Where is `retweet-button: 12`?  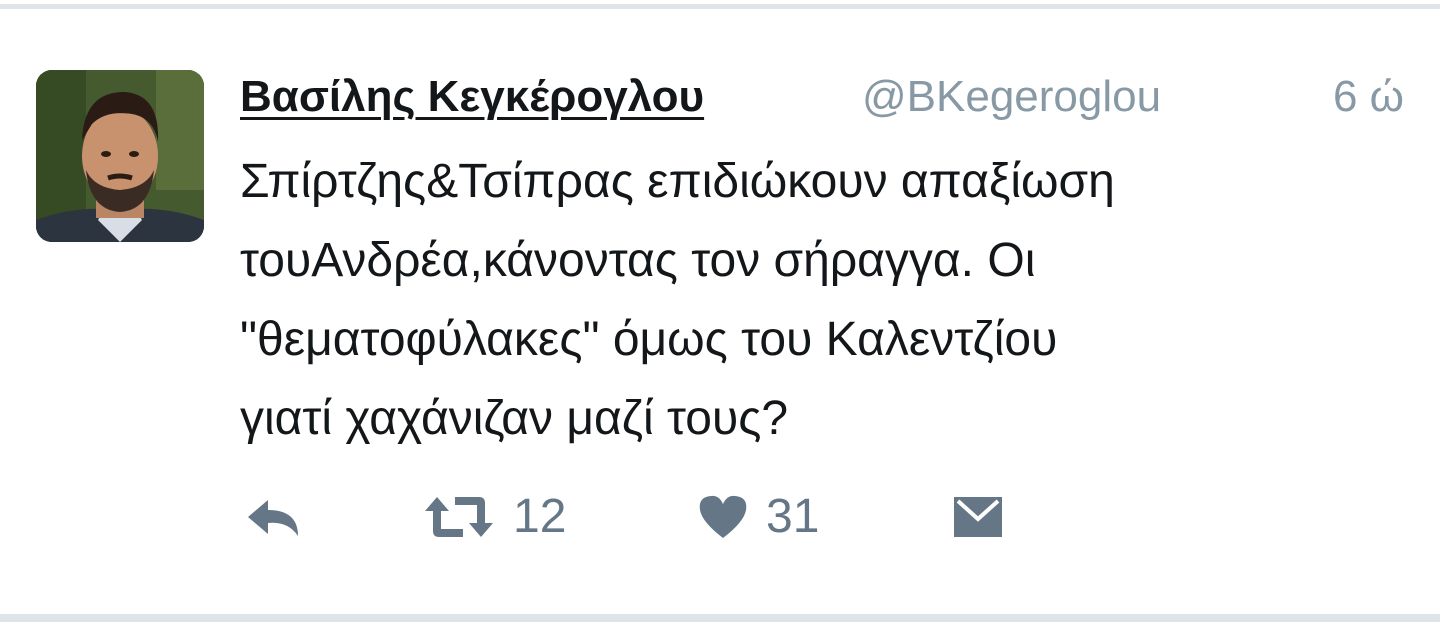 retweet-button: 12 is located at coordinates (494, 517).